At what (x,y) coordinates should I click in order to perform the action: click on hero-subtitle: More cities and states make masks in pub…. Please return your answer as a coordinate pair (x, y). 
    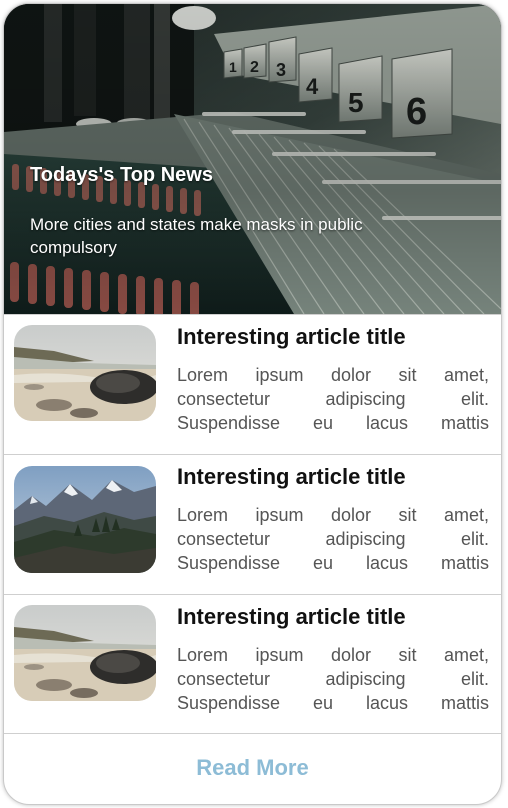
    Looking at the image, I should click on (196, 236).